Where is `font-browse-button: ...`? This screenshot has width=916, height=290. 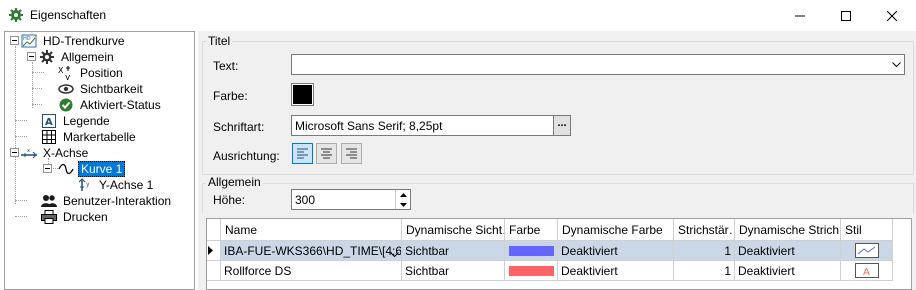 font-browse-button: ... is located at coordinates (562, 125).